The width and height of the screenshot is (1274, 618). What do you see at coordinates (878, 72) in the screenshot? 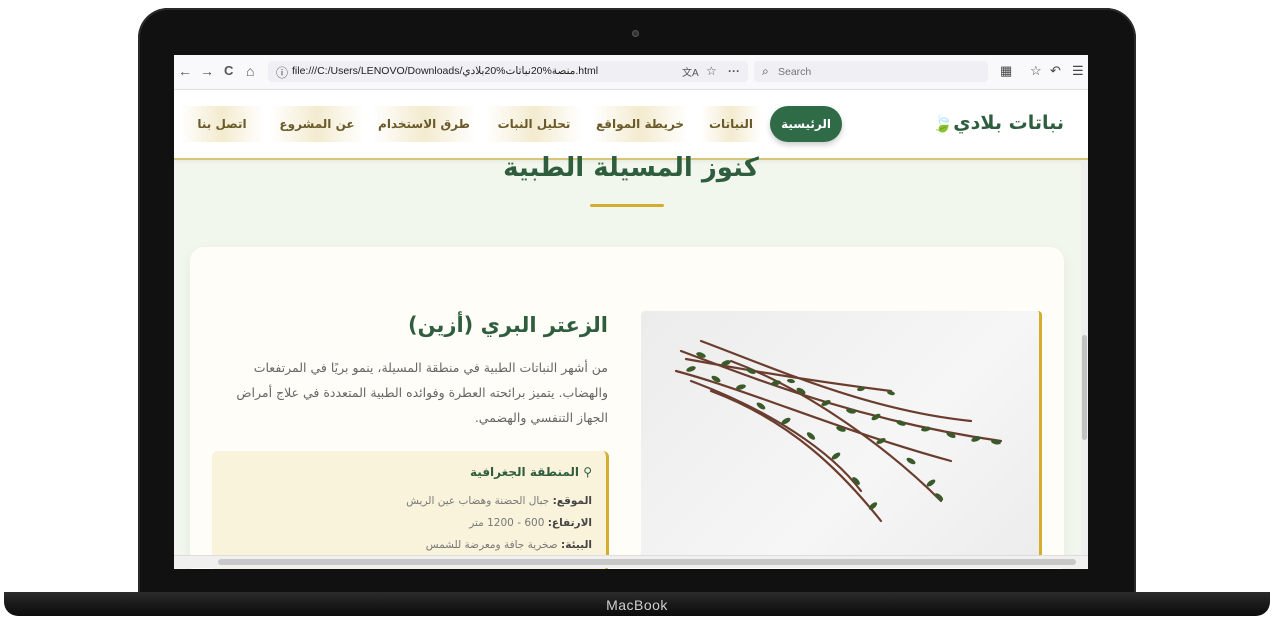
I see `search-input` at bounding box center [878, 72].